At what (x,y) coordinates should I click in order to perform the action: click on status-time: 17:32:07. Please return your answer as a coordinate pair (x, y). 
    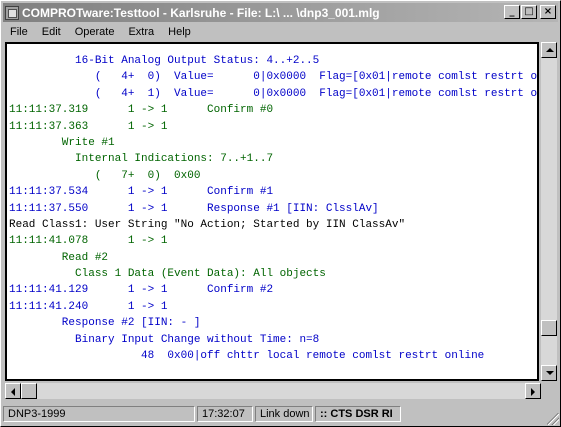
    Looking at the image, I should click on (225, 414).